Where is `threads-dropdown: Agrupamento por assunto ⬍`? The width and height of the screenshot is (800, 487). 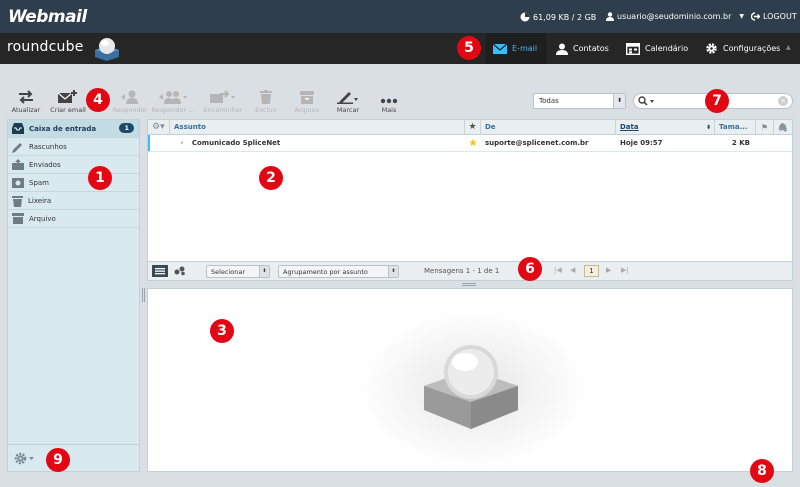 threads-dropdown: Agrupamento por assunto ⬍ is located at coordinates (338, 271).